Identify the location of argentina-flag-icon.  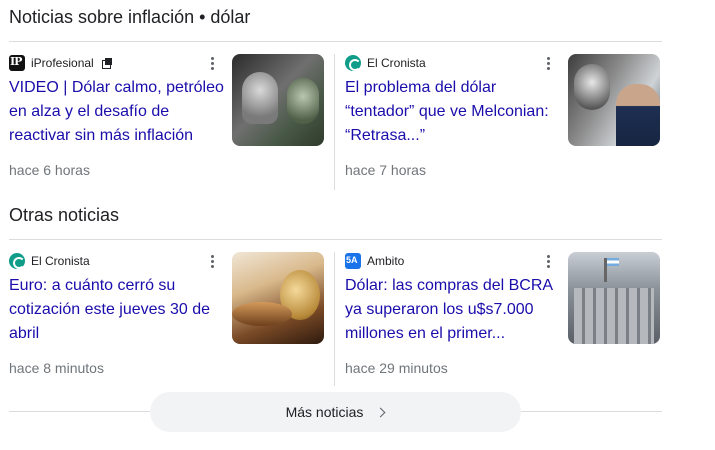
(613, 262).